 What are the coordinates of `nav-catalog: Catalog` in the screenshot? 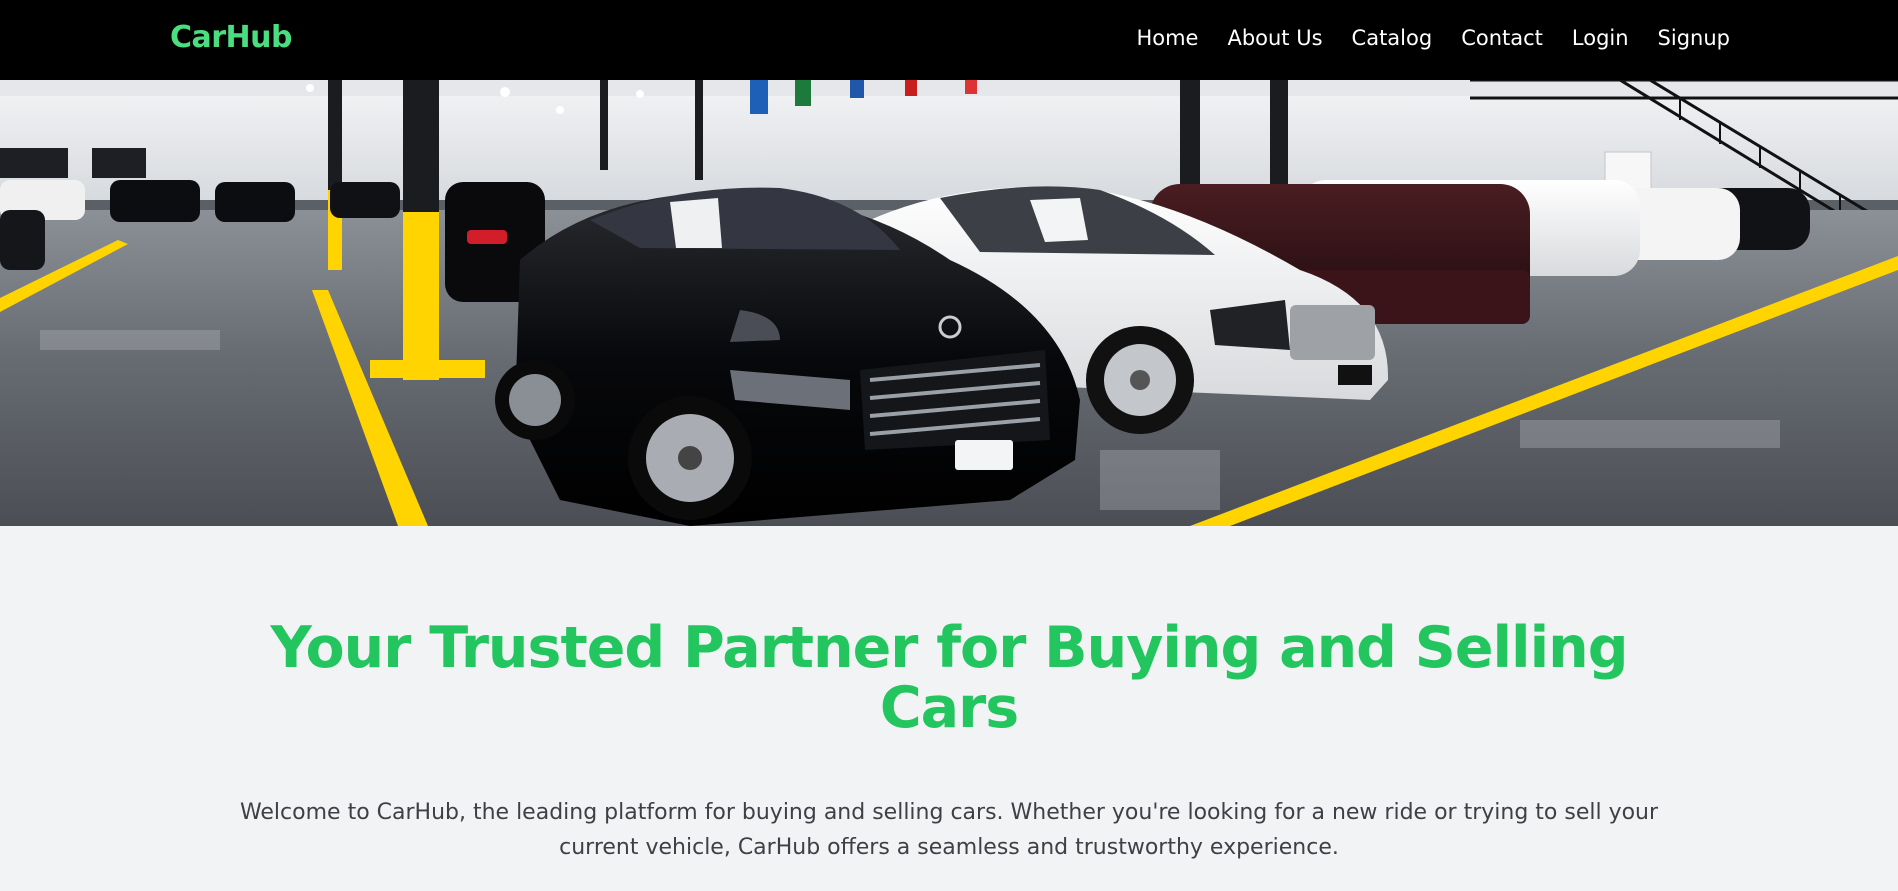 It's located at (1392, 38).